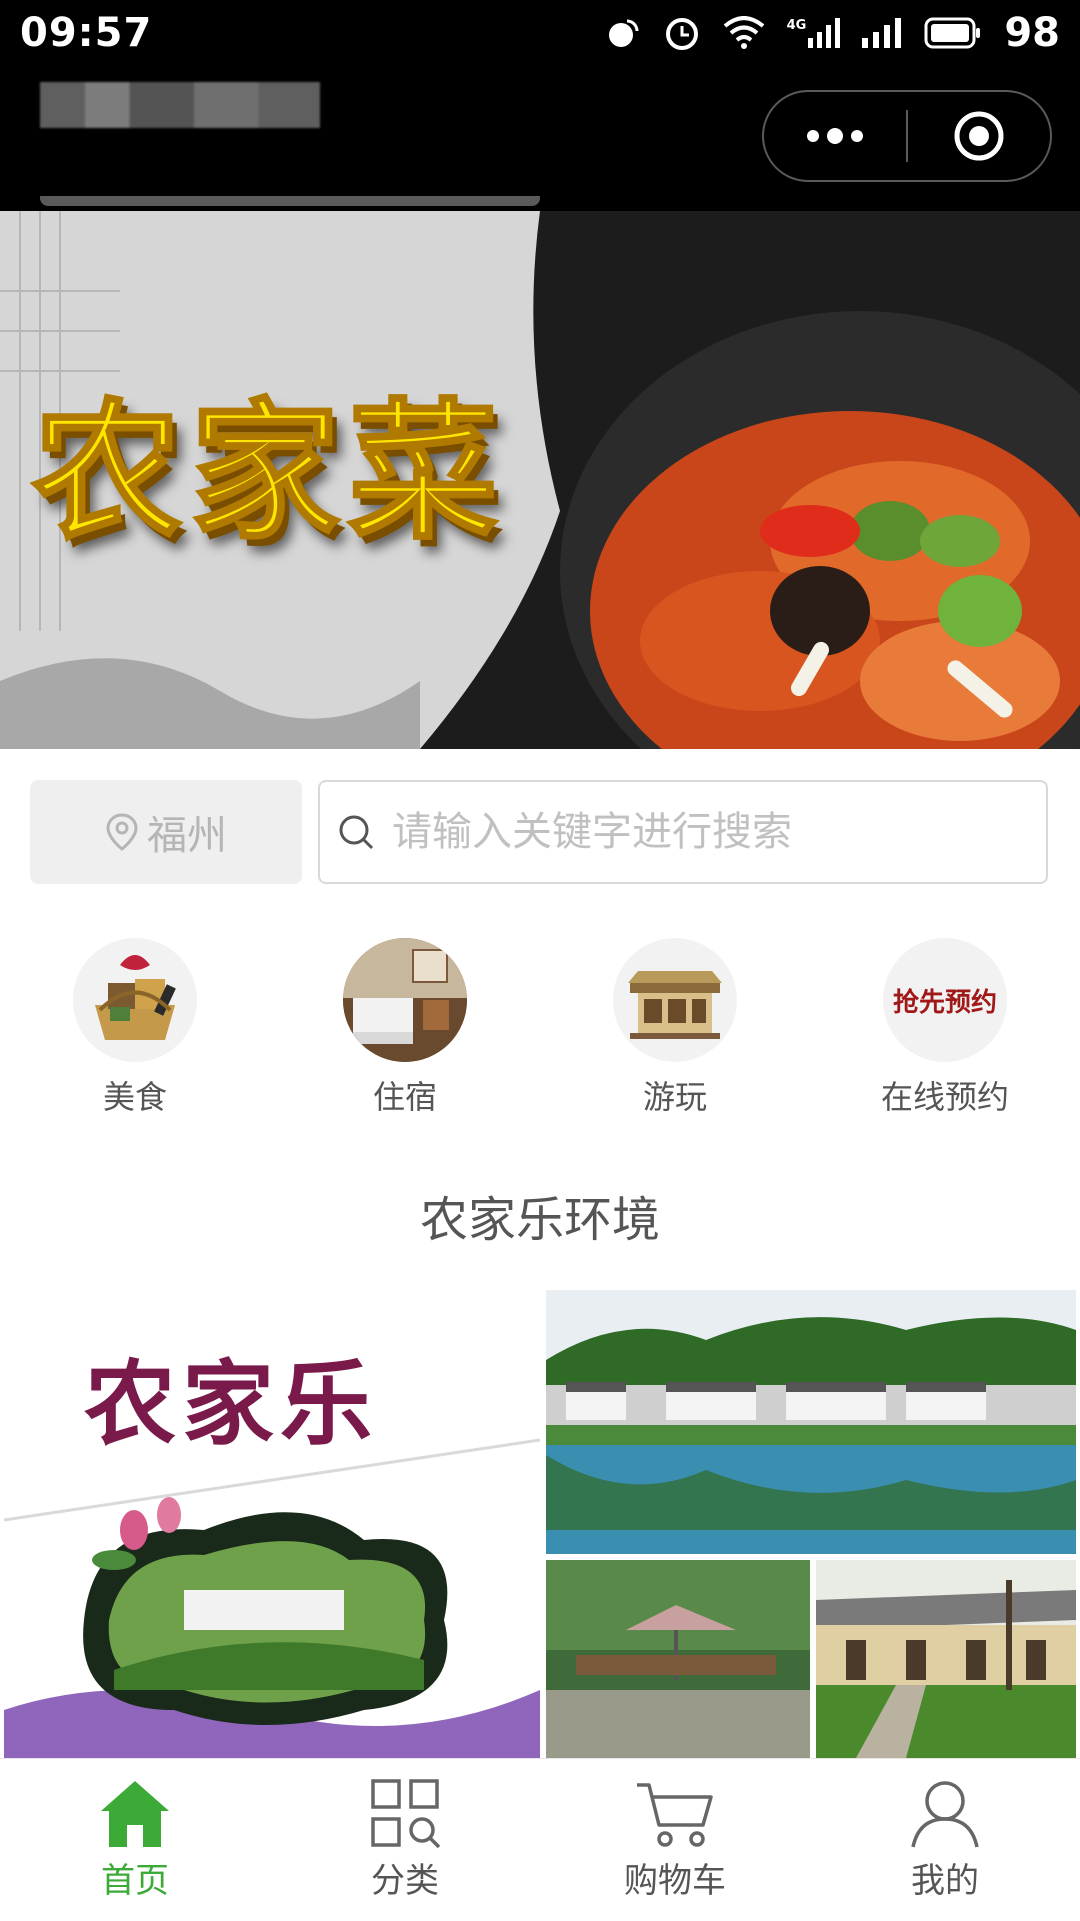 This screenshot has width=1080, height=1921. I want to click on tab-cart: 购物车, so click(675, 1840).